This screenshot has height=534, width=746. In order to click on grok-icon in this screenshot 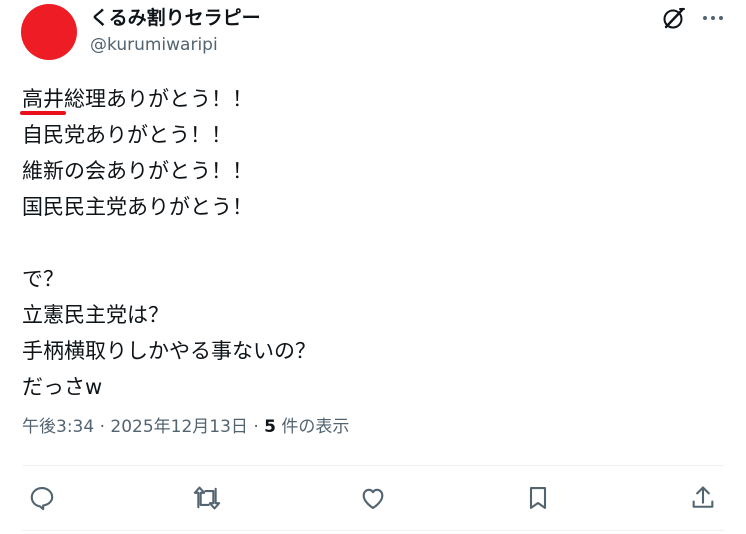, I will do `click(674, 18)`.